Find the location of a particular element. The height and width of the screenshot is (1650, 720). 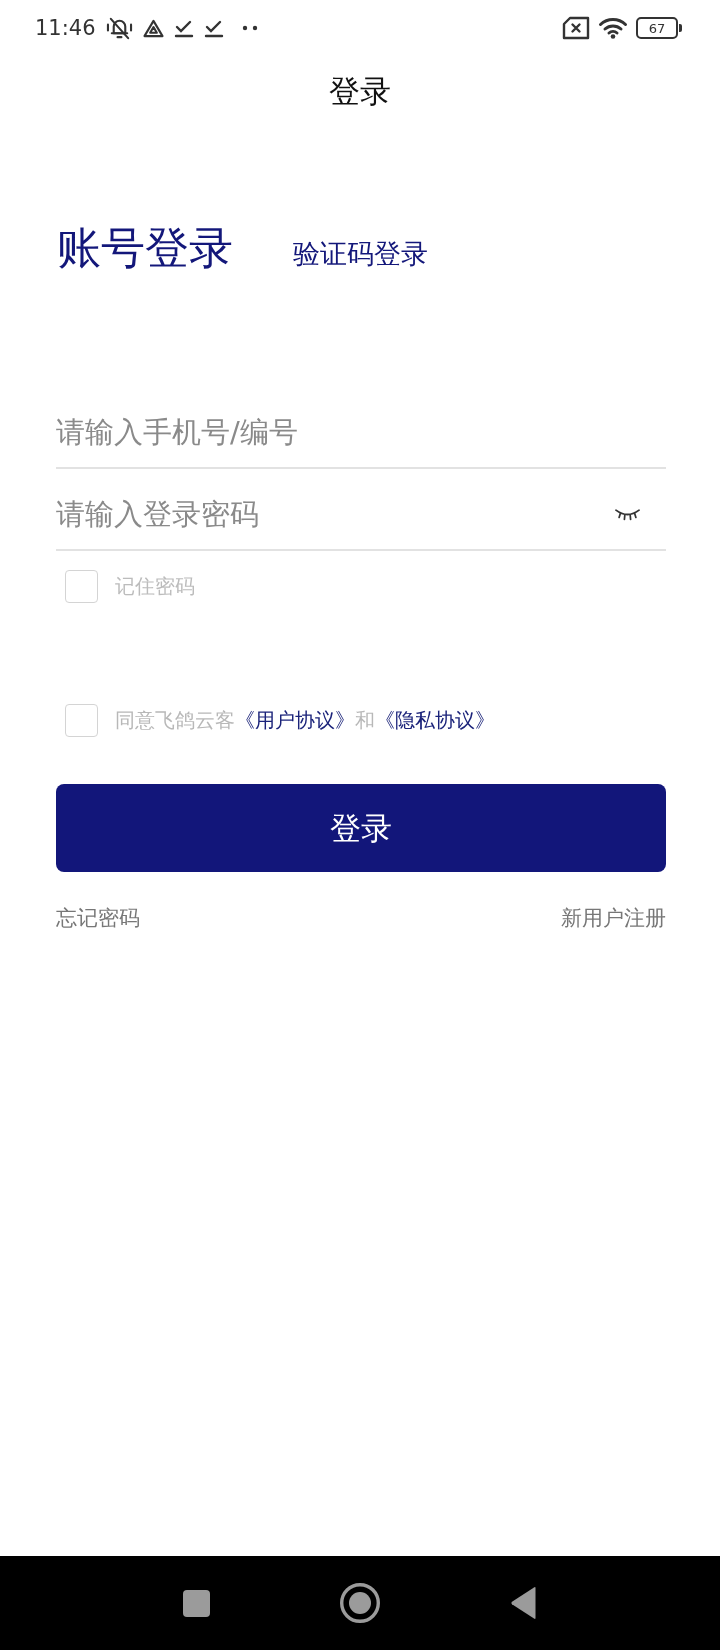

agreement-checkbox is located at coordinates (81, 720).